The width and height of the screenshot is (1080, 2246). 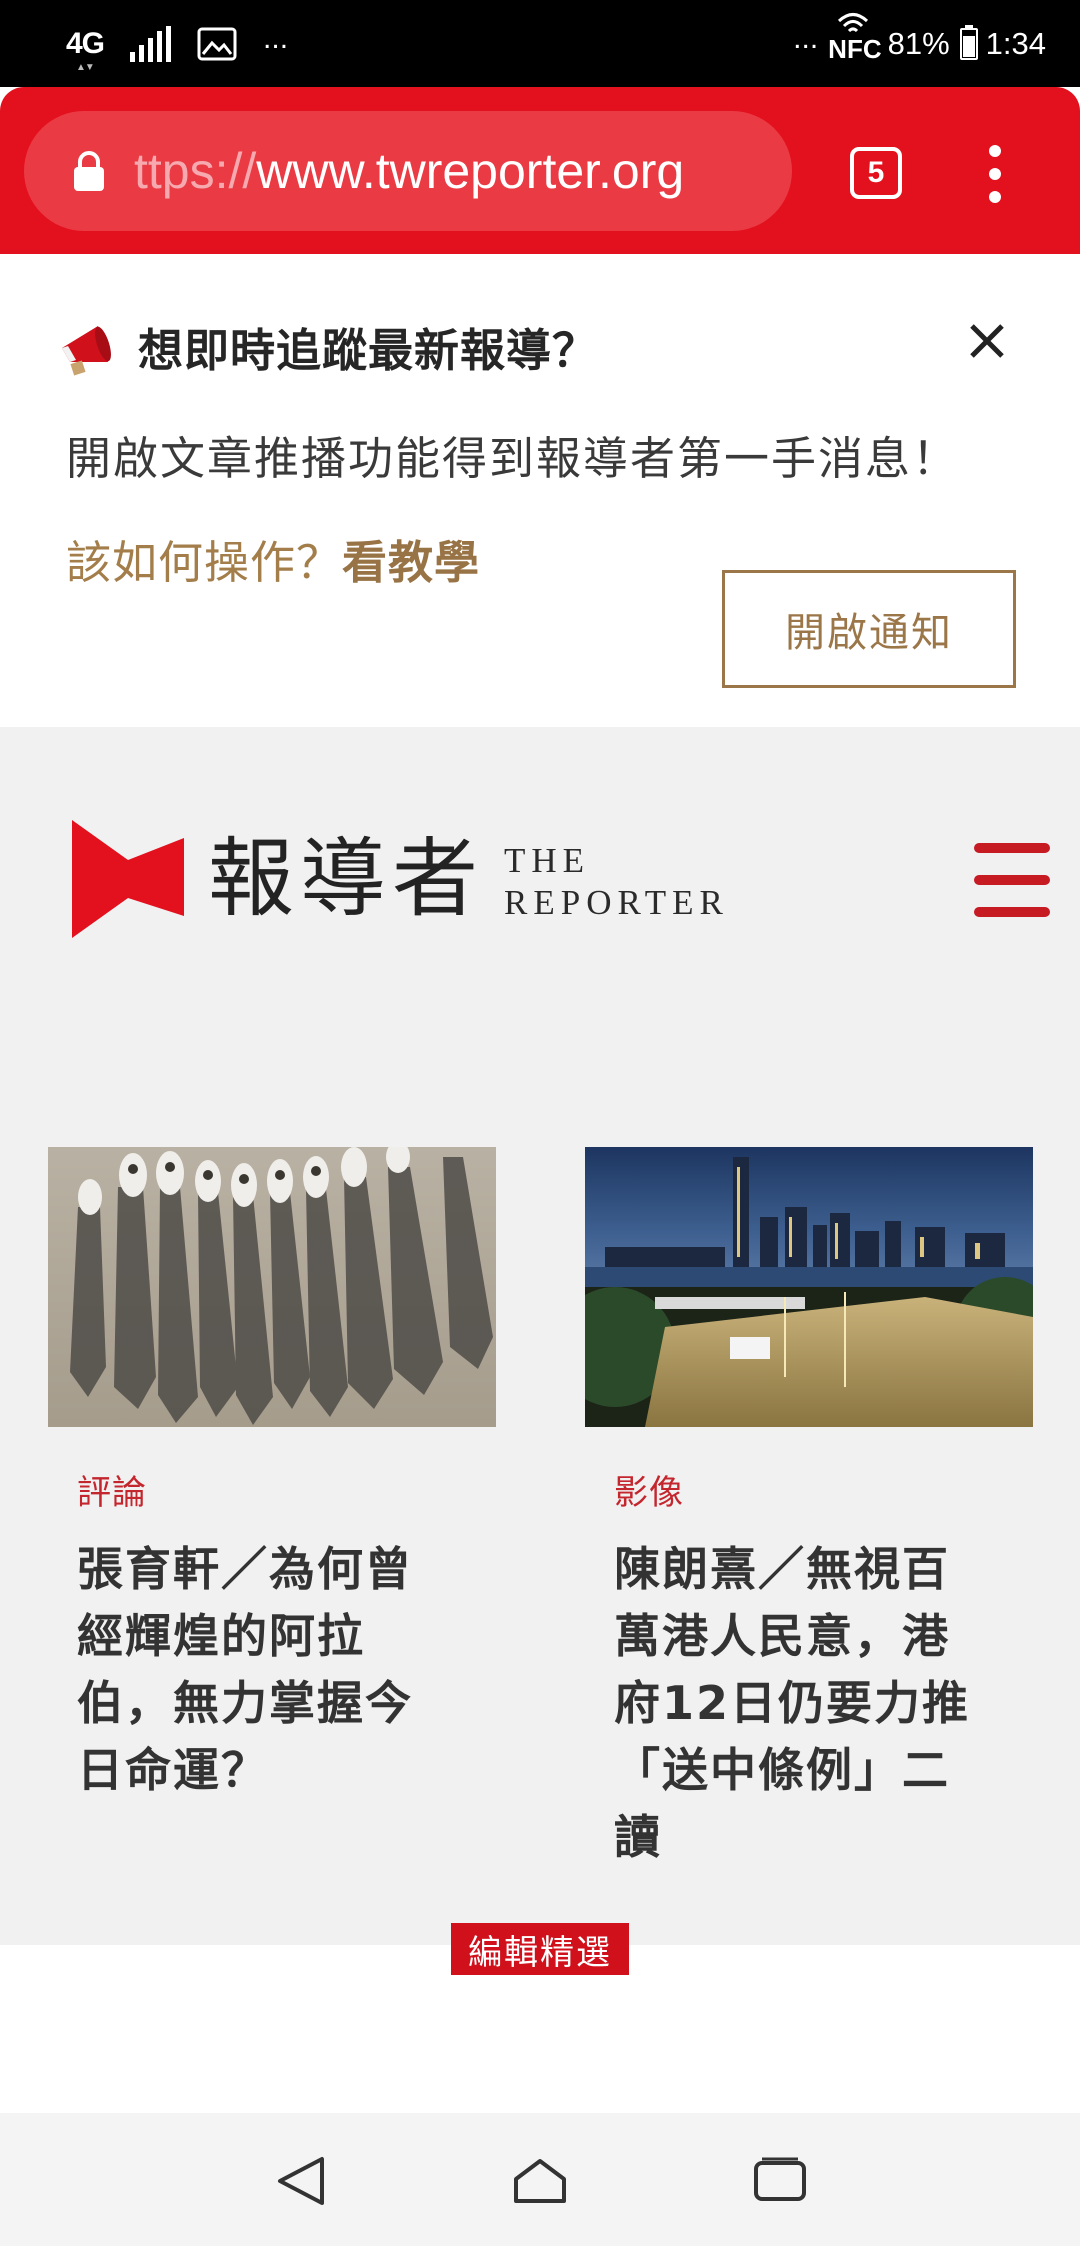 What do you see at coordinates (470, 171) in the screenshot?
I see `url-host: www.twreporter.org` at bounding box center [470, 171].